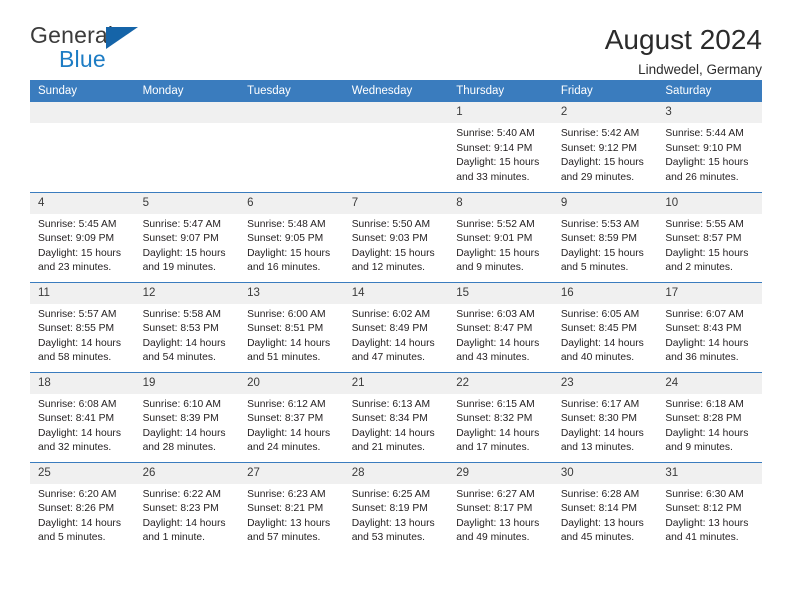 This screenshot has width=792, height=612. Describe the element at coordinates (187, 91) in the screenshot. I see `weekday-header-monday: Monday` at that location.